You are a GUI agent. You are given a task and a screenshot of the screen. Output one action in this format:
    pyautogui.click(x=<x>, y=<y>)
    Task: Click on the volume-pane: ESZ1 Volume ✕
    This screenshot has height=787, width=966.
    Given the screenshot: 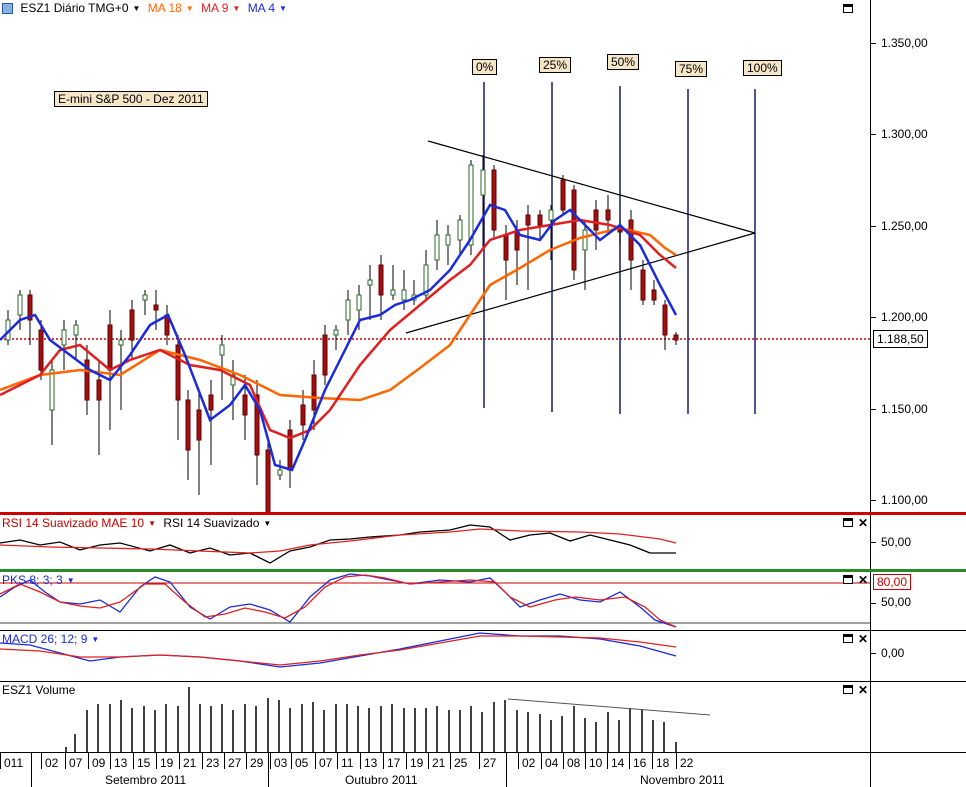 What is the action you would take?
    pyautogui.click(x=435, y=717)
    